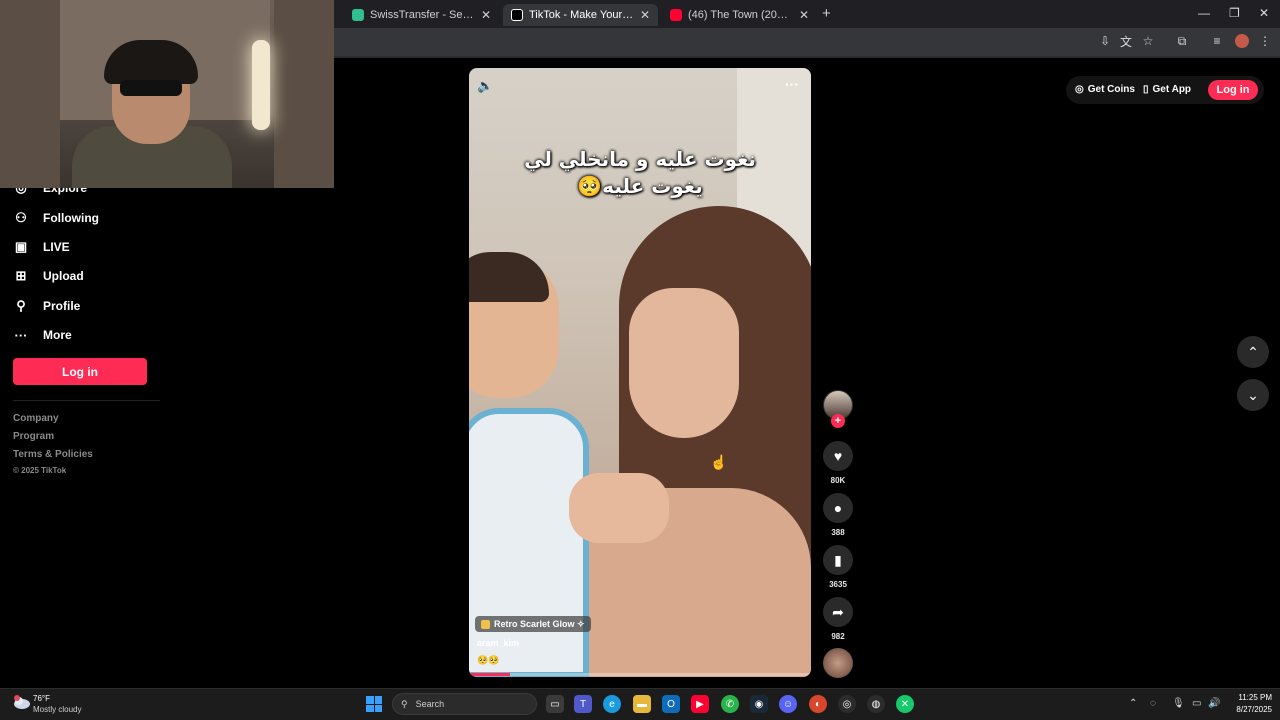 The width and height of the screenshot is (1280, 720). I want to click on tab-tiktok: TikTok - Make Your Day ✕, so click(580, 15).